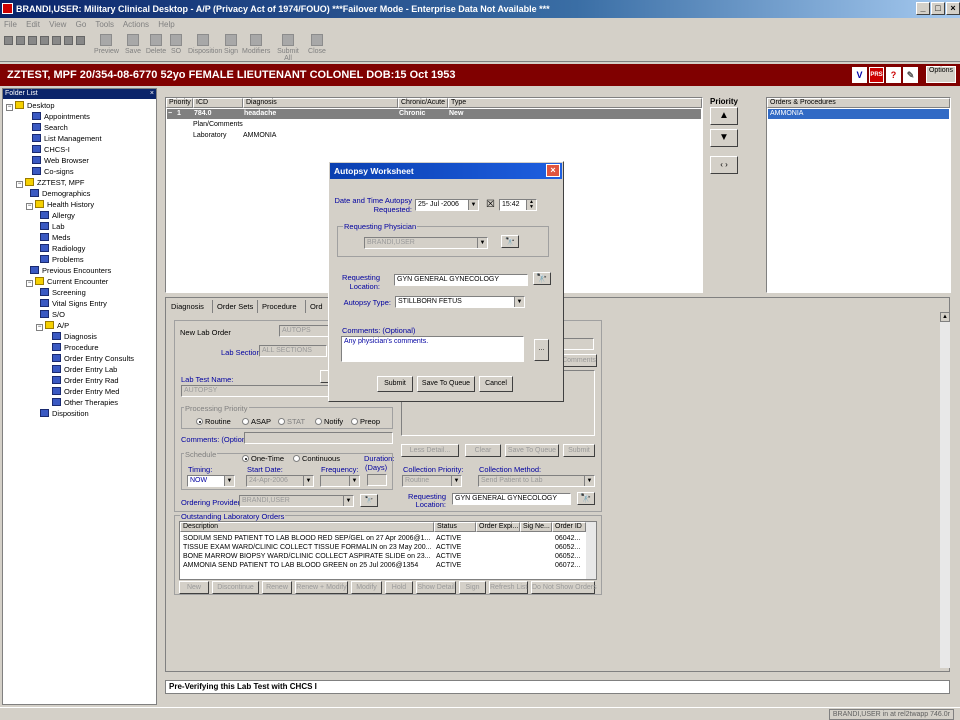  Describe the element at coordinates (945, 490) in the screenshot. I see `lower-area-scrollbar: ▲` at that location.